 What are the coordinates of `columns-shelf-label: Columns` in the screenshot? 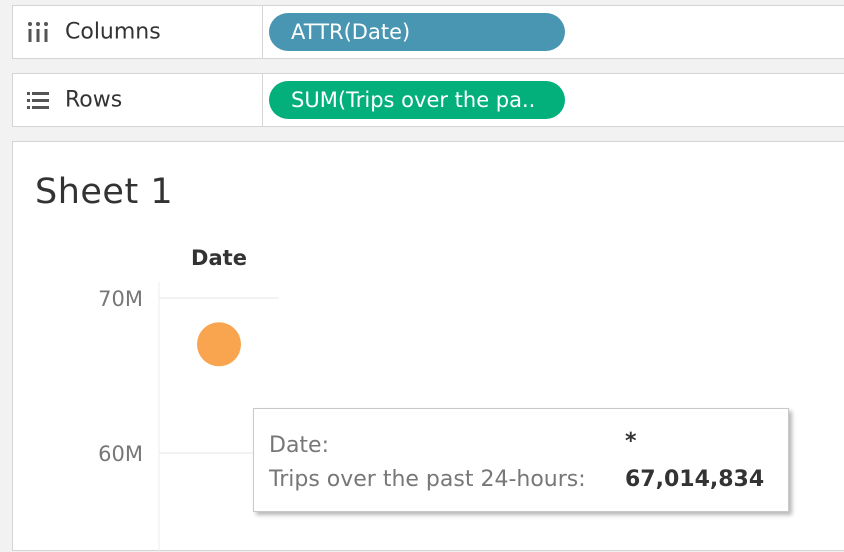 It's located at (138, 32).